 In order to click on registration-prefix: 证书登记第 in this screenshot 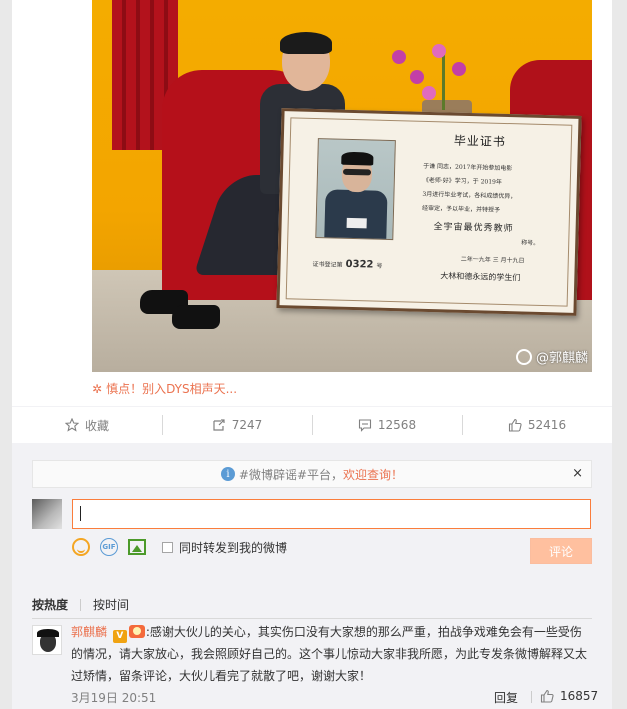, I will do `click(327, 264)`.